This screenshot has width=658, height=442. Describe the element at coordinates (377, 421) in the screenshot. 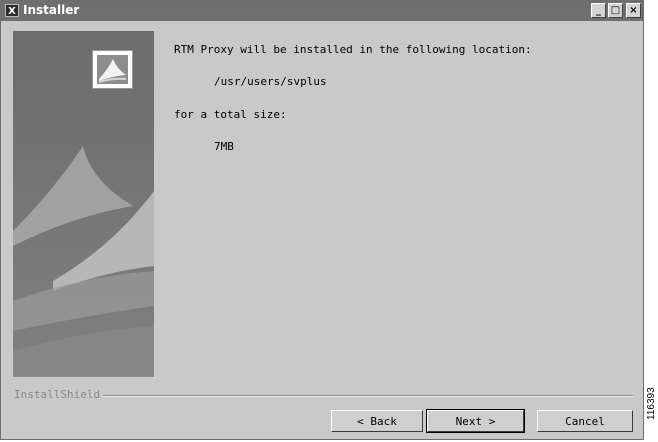

I see `back-button: < Back` at that location.